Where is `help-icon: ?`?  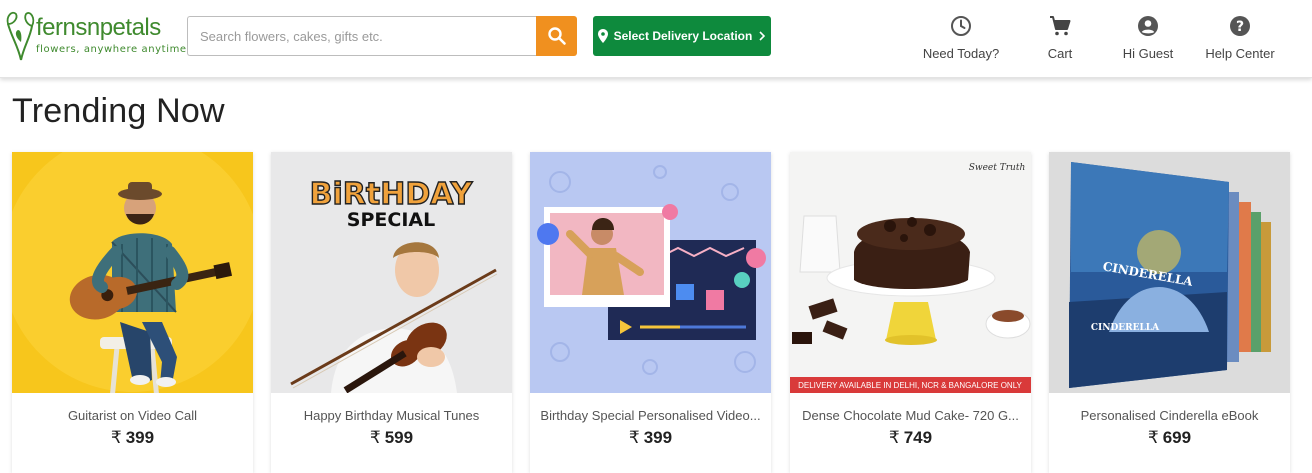
help-icon: ? is located at coordinates (1240, 26).